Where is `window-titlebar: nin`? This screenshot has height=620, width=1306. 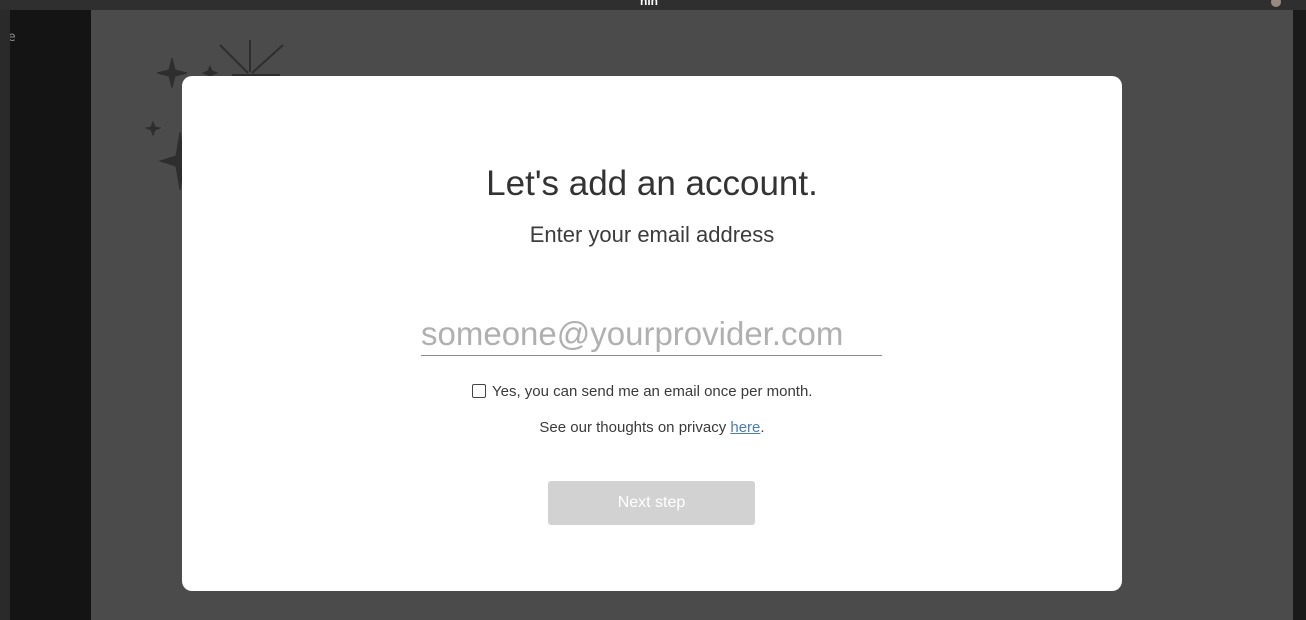 window-titlebar: nin is located at coordinates (653, 5).